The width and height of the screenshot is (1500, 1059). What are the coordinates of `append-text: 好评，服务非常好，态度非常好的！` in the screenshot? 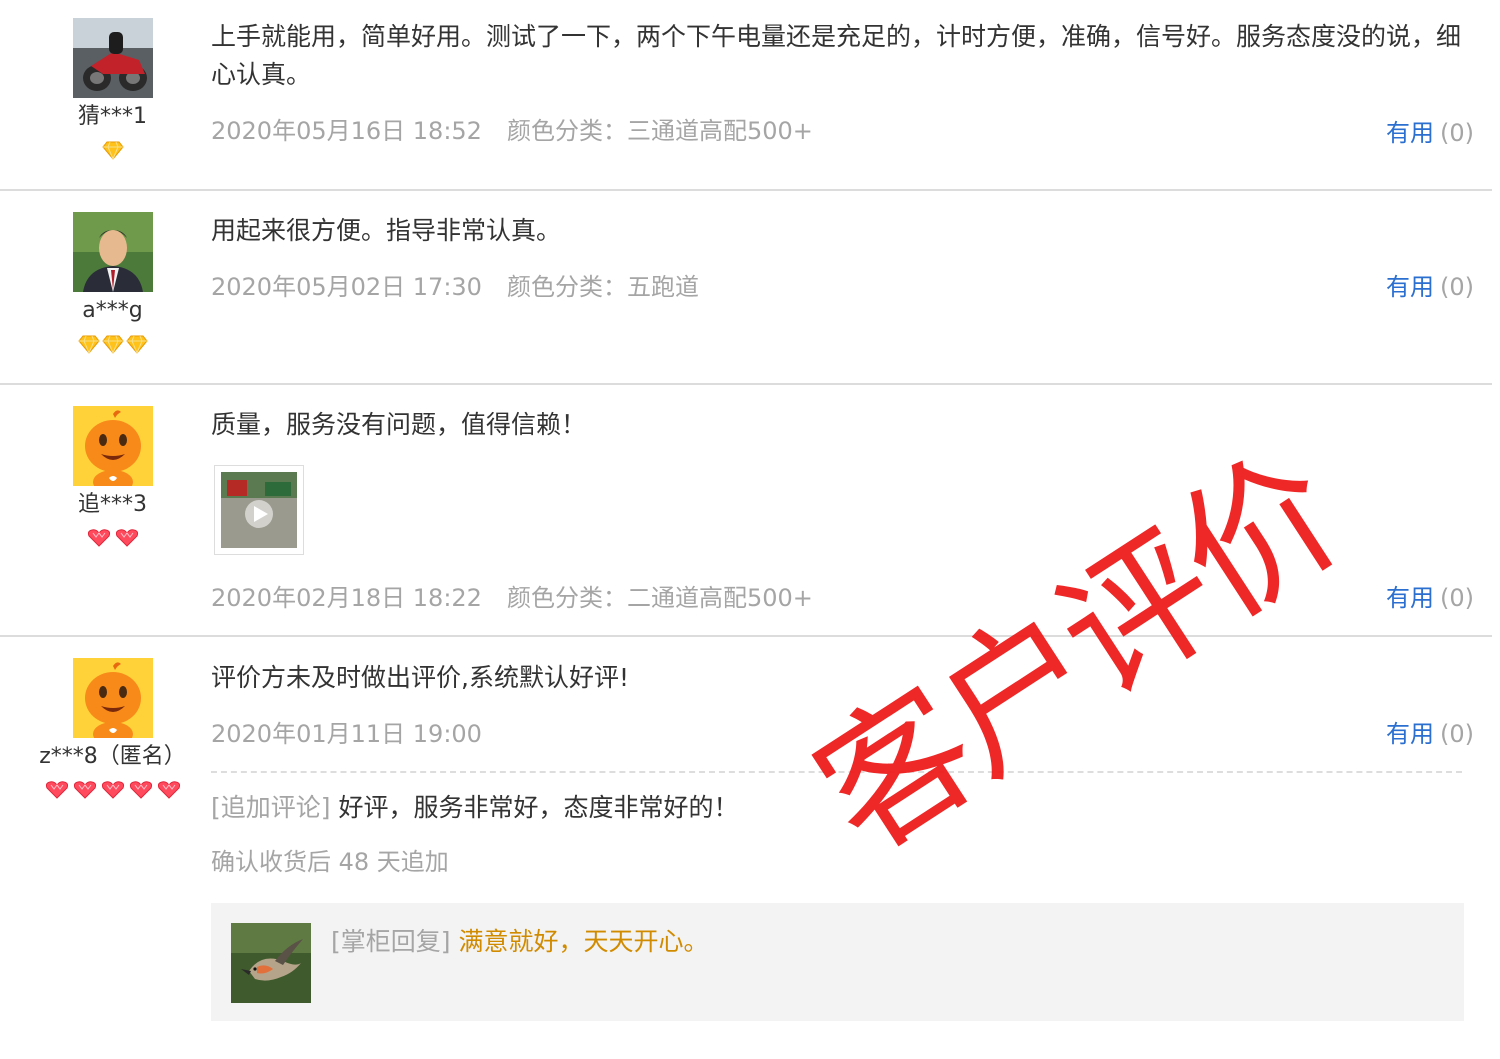 It's located at (538, 807).